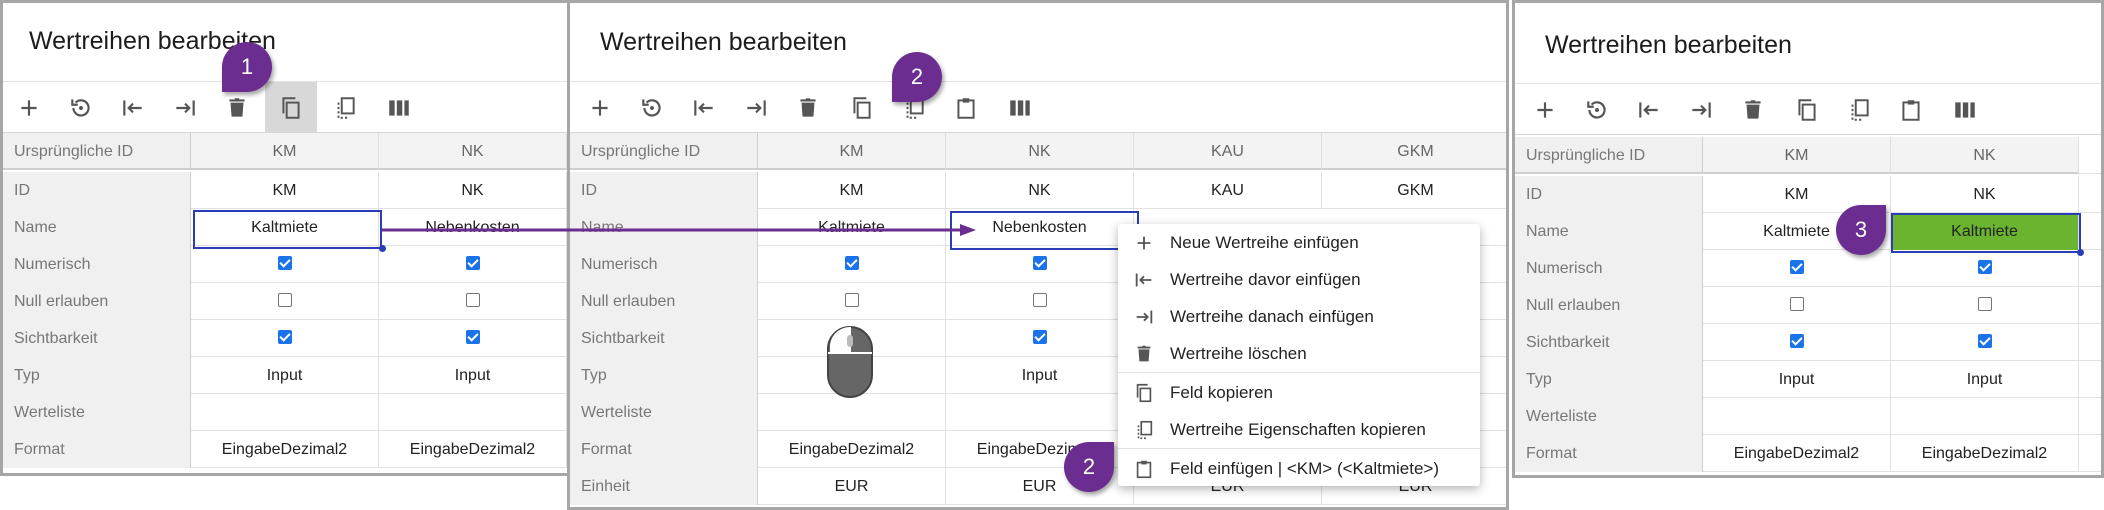 The height and width of the screenshot is (510, 2104). I want to click on menu-item-delete: Wertreihe löschen, so click(1299, 353).